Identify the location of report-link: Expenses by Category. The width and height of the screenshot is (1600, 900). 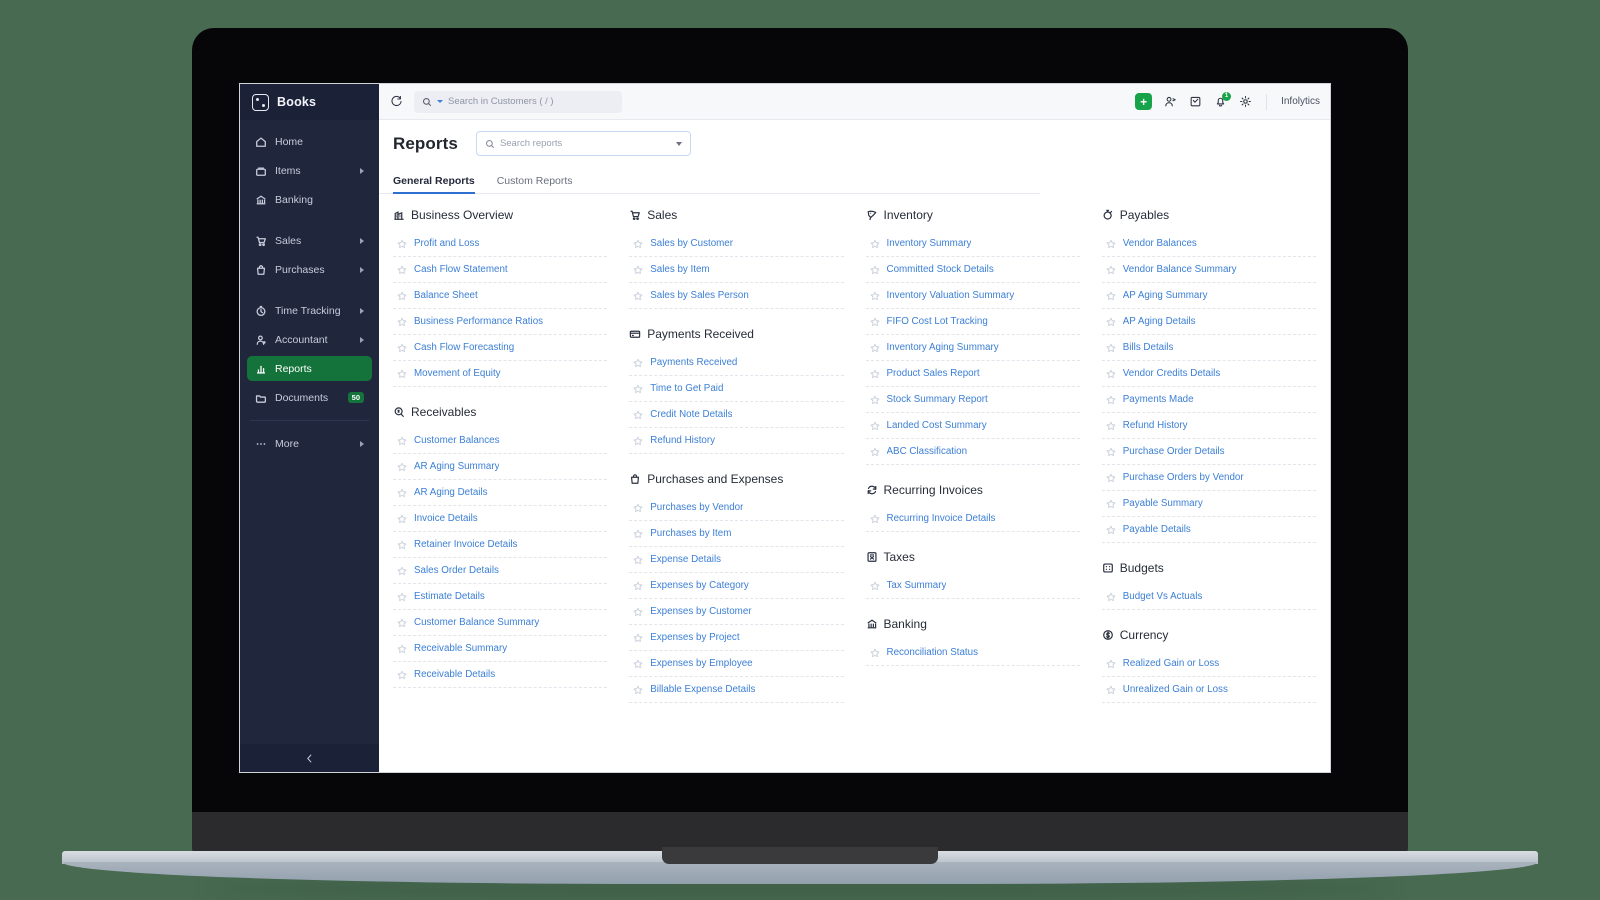
(736, 586).